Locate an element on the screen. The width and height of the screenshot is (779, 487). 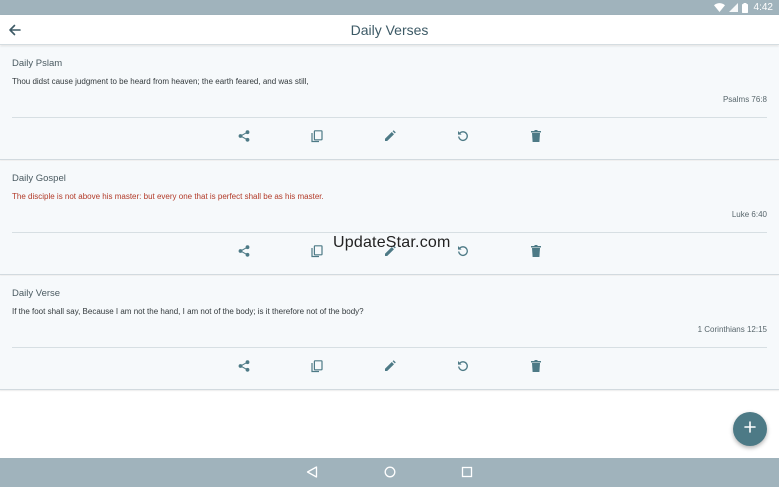
page-title: Daily Verses is located at coordinates (389, 30).